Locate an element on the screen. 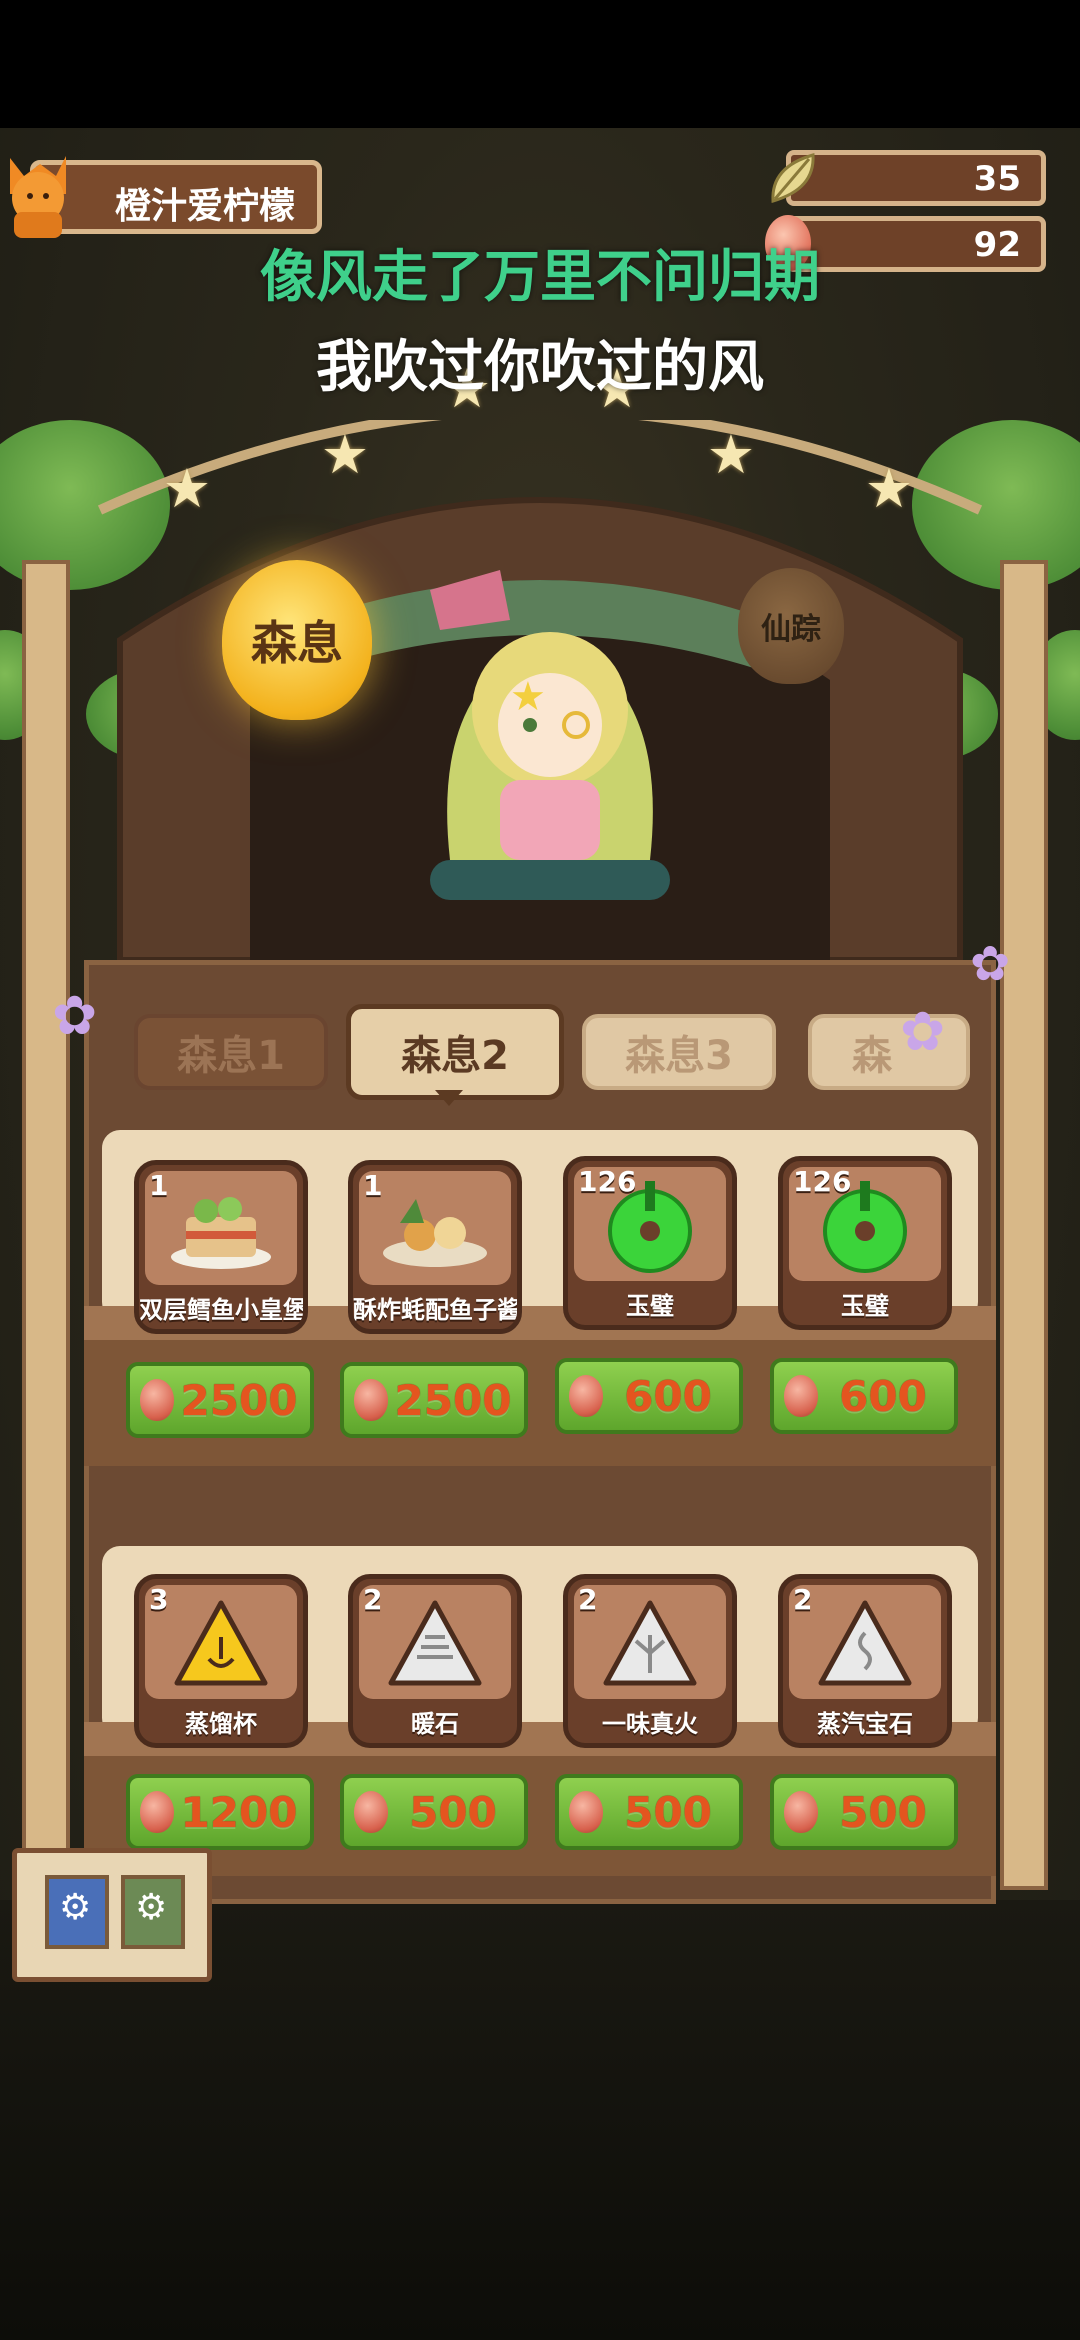  tab-label: 森息1 is located at coordinates (231, 1056).